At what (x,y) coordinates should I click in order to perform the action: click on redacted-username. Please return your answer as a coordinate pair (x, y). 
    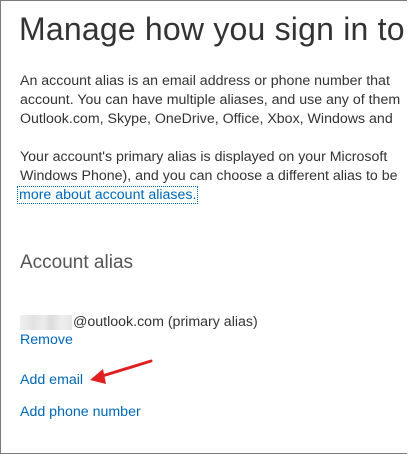
    Looking at the image, I should click on (46, 322).